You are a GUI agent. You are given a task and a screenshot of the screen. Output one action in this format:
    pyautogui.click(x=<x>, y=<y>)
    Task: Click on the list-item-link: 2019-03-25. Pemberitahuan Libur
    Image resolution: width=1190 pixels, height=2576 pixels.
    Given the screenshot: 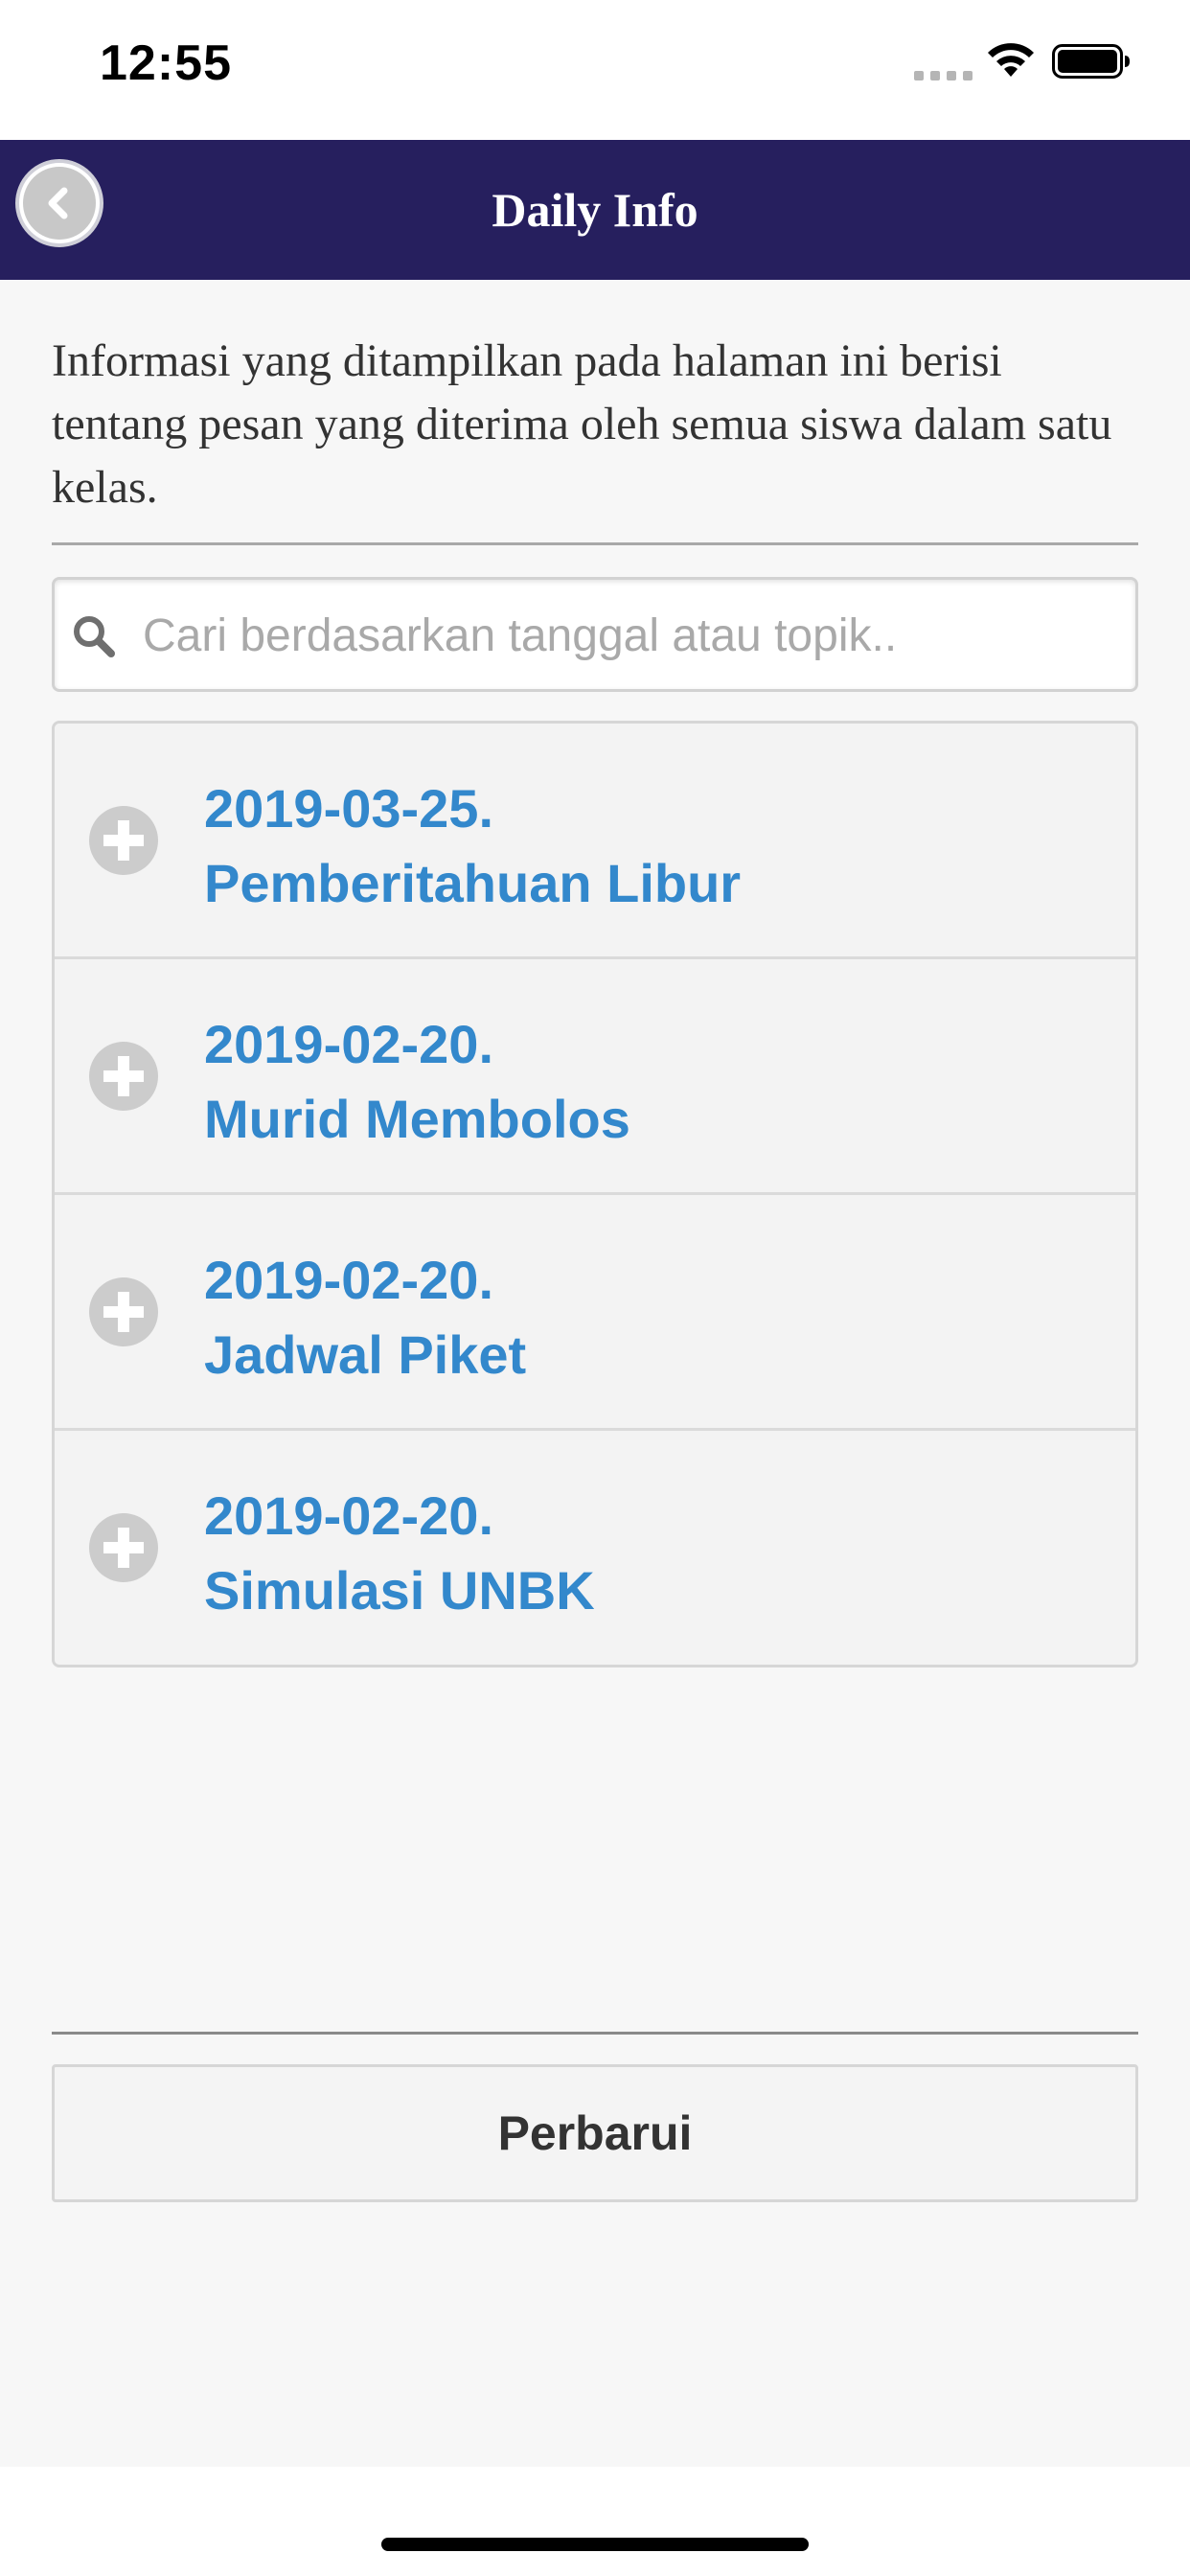 What is the action you would take?
    pyautogui.click(x=664, y=846)
    